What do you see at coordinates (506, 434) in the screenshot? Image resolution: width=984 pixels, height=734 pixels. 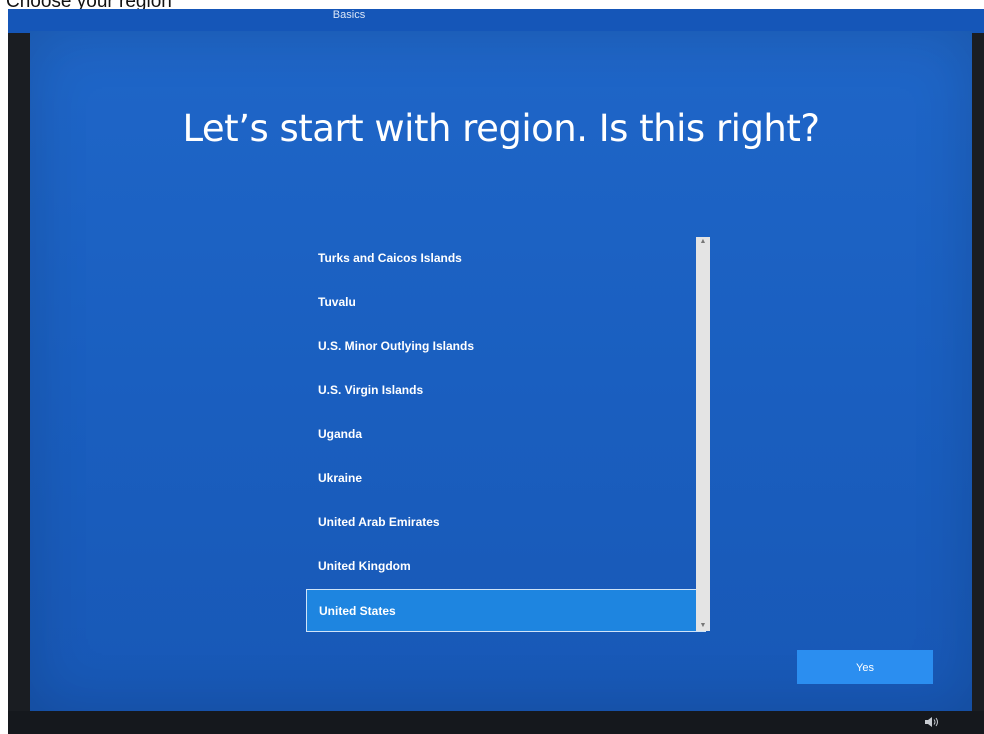 I see `list-item: Uganda` at bounding box center [506, 434].